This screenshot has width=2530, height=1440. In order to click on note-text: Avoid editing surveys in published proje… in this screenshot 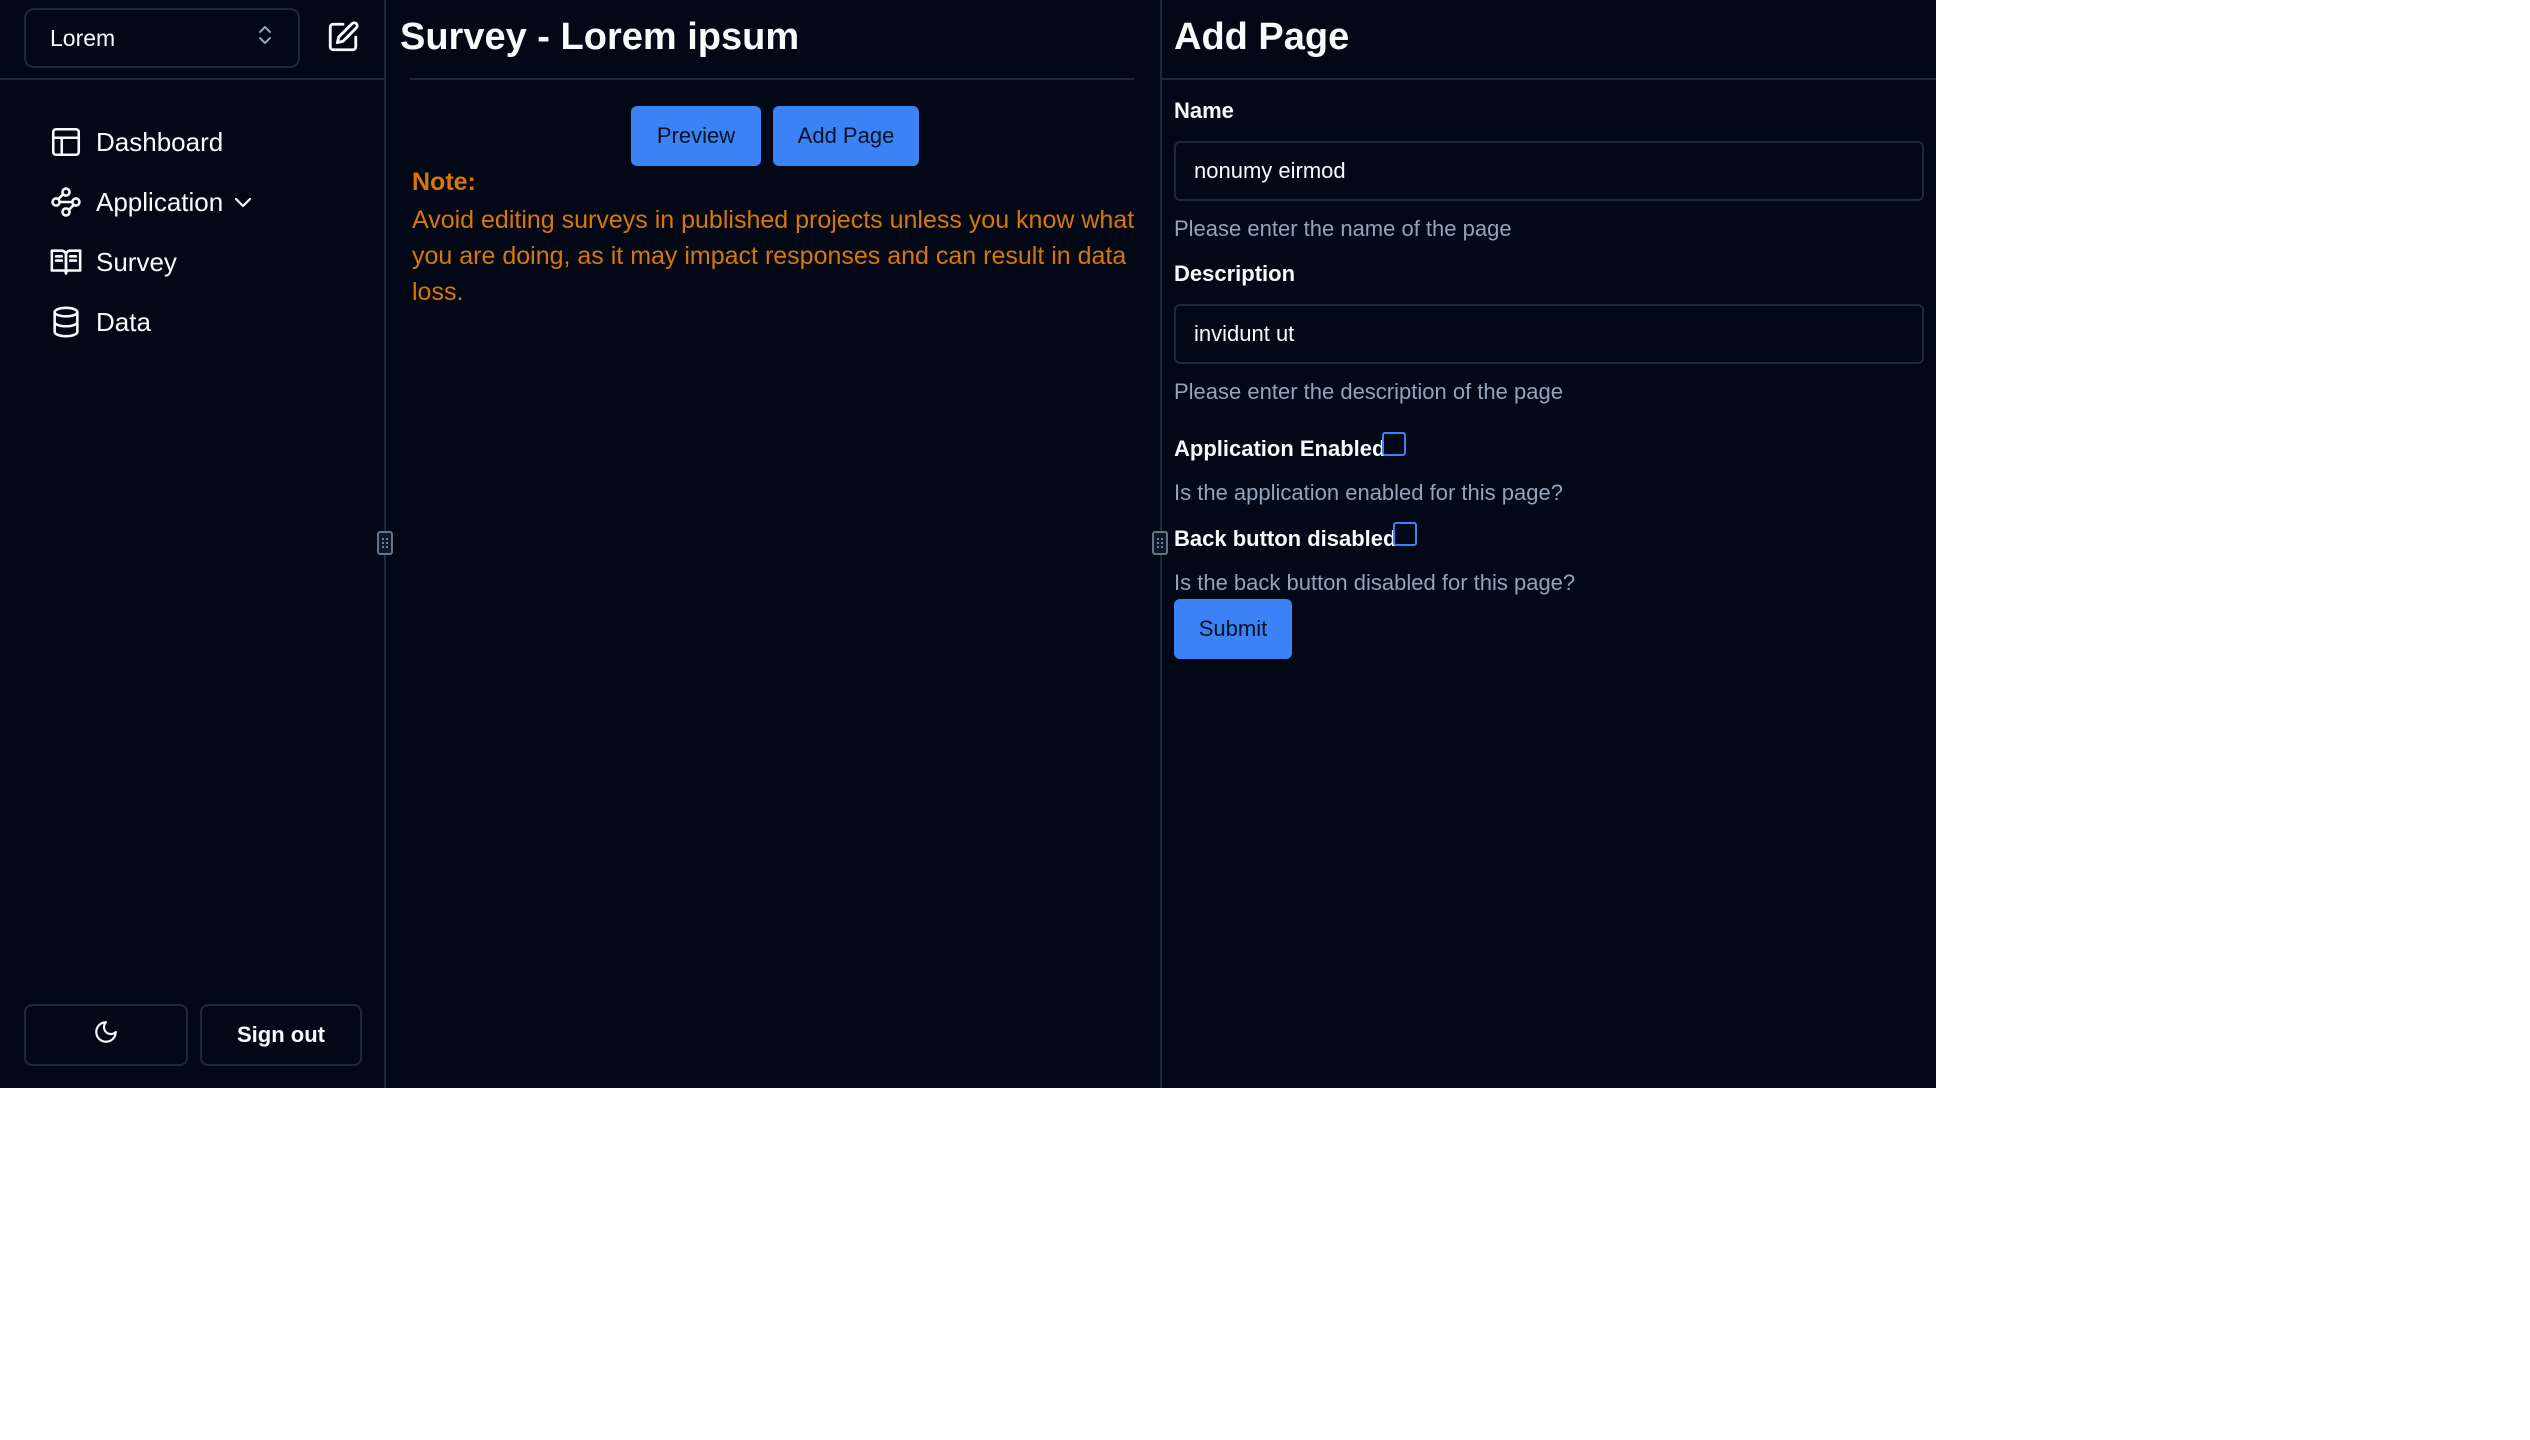, I will do `click(773, 256)`.